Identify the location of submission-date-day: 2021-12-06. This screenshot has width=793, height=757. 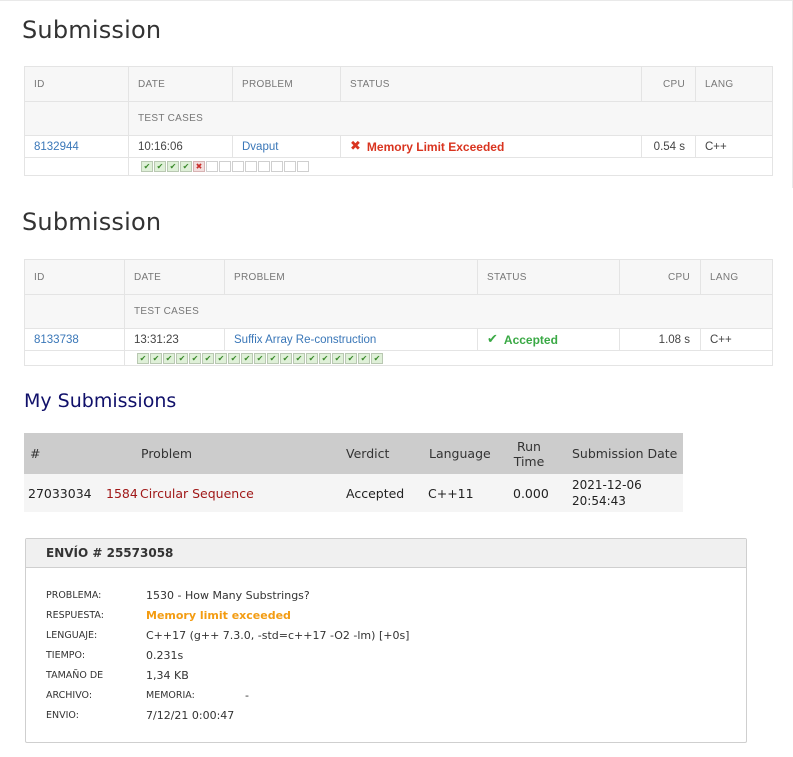
(607, 485).